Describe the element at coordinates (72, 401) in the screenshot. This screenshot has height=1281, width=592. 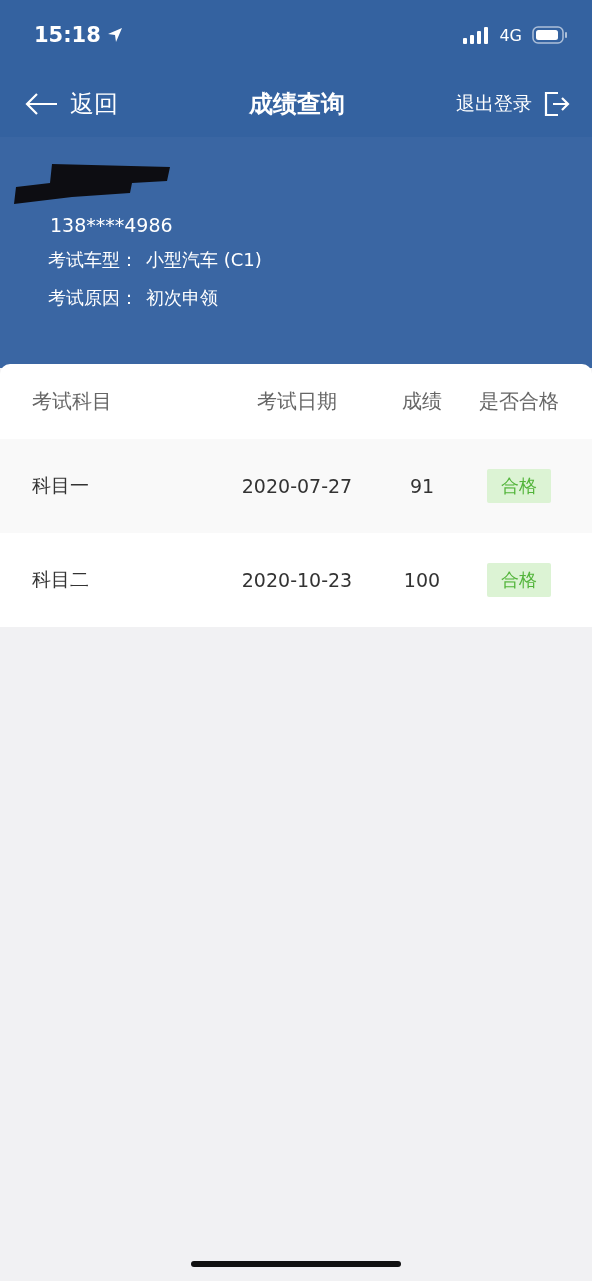
I see `column-header: 考试科目` at that location.